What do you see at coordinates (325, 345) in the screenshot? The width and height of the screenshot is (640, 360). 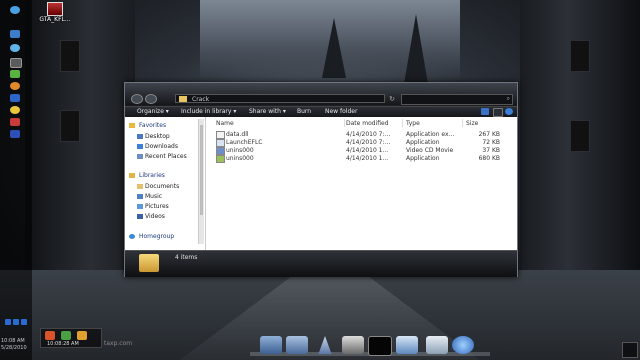 I see `rocket-icon` at bounding box center [325, 345].